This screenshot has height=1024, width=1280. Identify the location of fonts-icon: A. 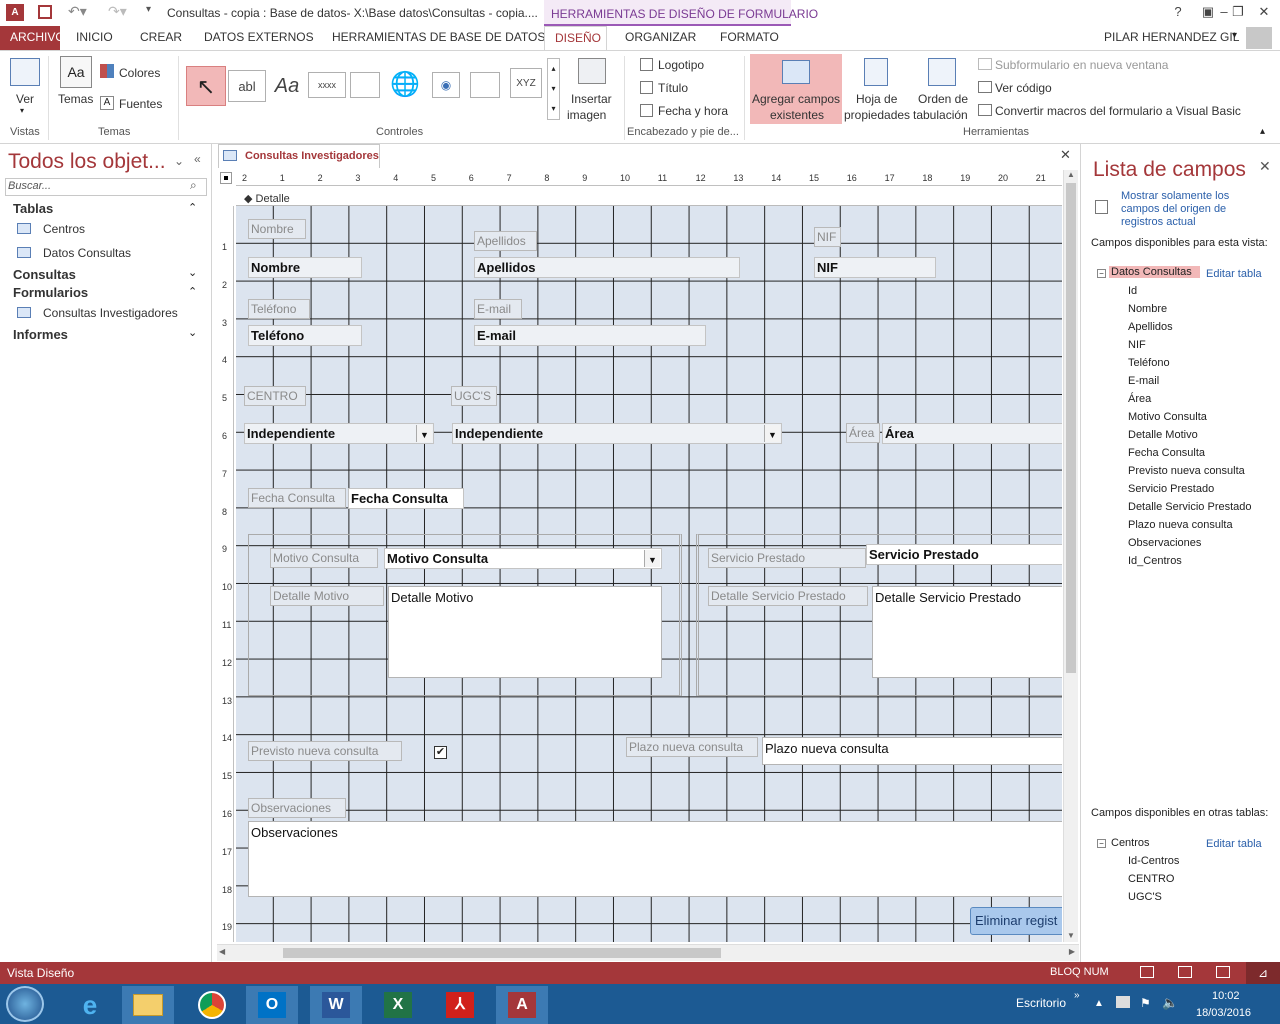
(107, 103).